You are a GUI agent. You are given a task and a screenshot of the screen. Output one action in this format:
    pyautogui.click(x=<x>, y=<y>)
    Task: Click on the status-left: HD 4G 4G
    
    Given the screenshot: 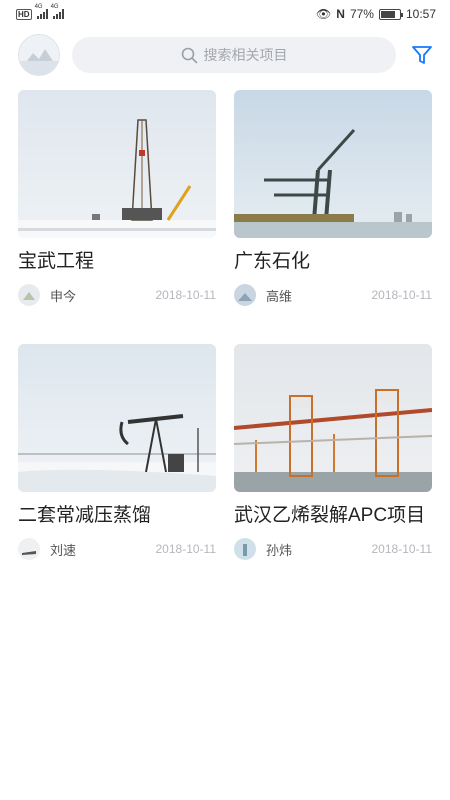 What is the action you would take?
    pyautogui.click(x=40, y=12)
    